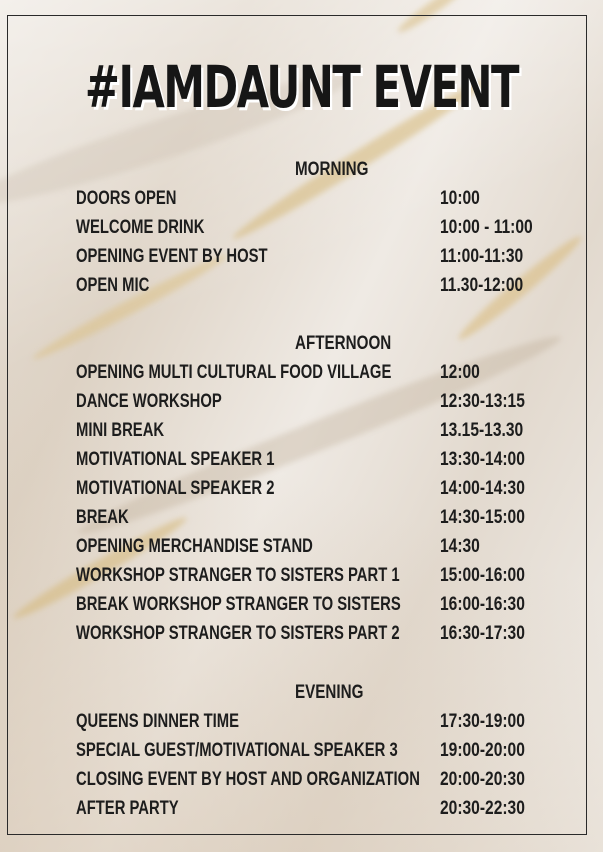 Image resolution: width=603 pixels, height=852 pixels. What do you see at coordinates (238, 575) in the screenshot?
I see `activity-name: WORKSHOP STRANGER TO SISTERS PART 1` at bounding box center [238, 575].